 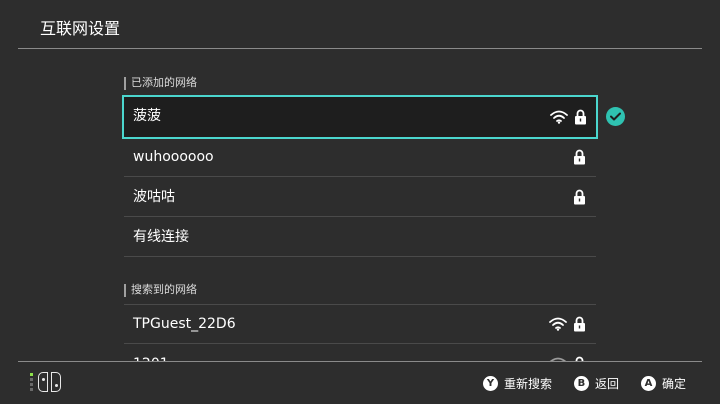 What do you see at coordinates (360, 304) in the screenshot?
I see `row-divider-top` at bounding box center [360, 304].